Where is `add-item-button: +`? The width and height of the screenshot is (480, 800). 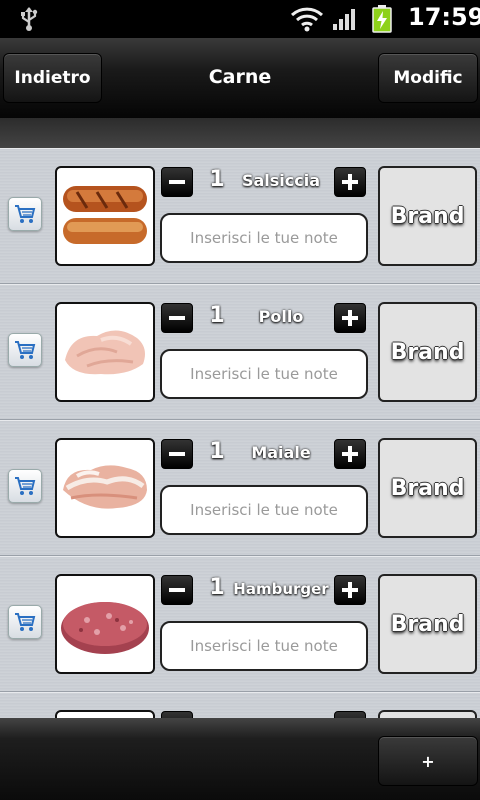
add-item-button: + is located at coordinates (428, 761).